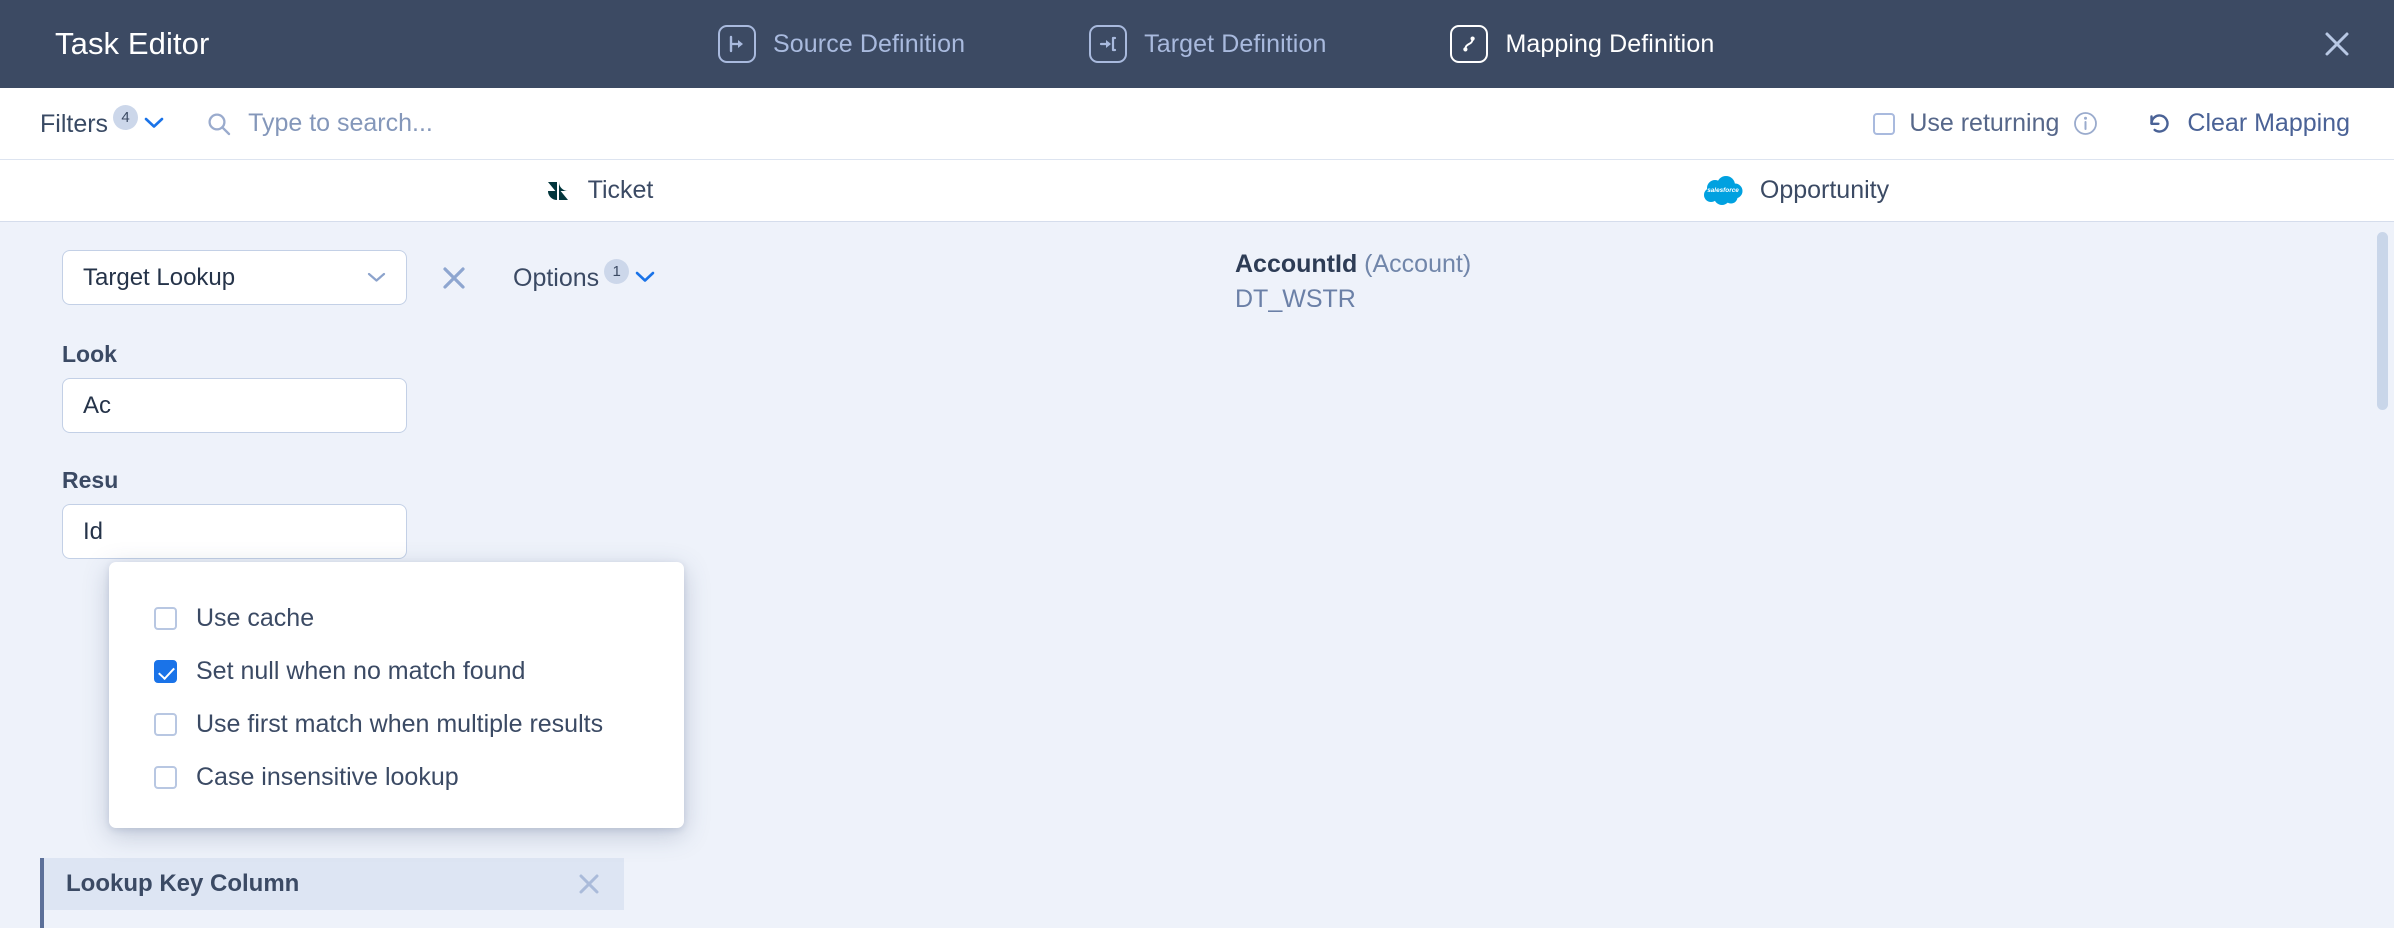  I want to click on option-set-null-when-no-match-found: Set null when no match found, so click(396, 671).